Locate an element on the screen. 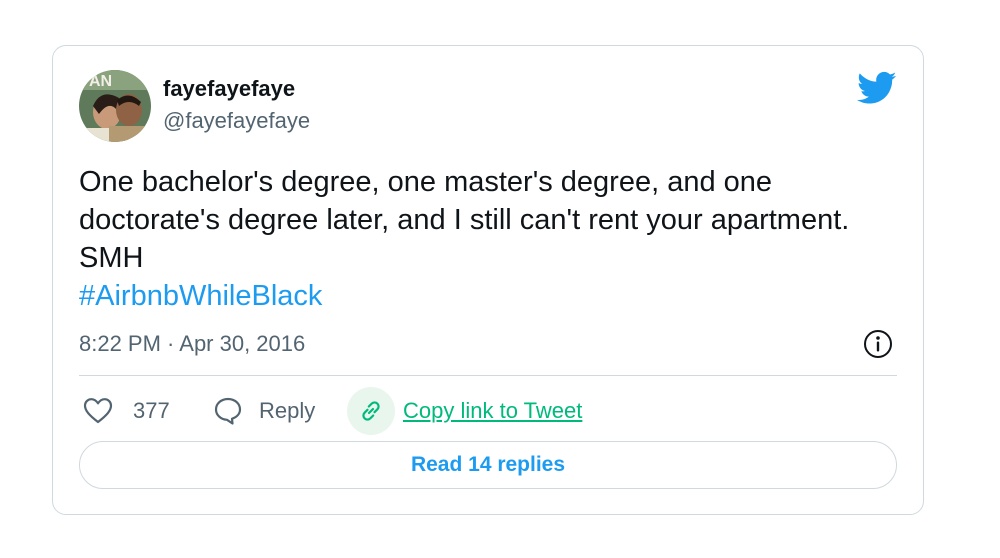 Image resolution: width=1000 pixels, height=558 pixels. author-display-name: fayefayefaye is located at coordinates (229, 89).